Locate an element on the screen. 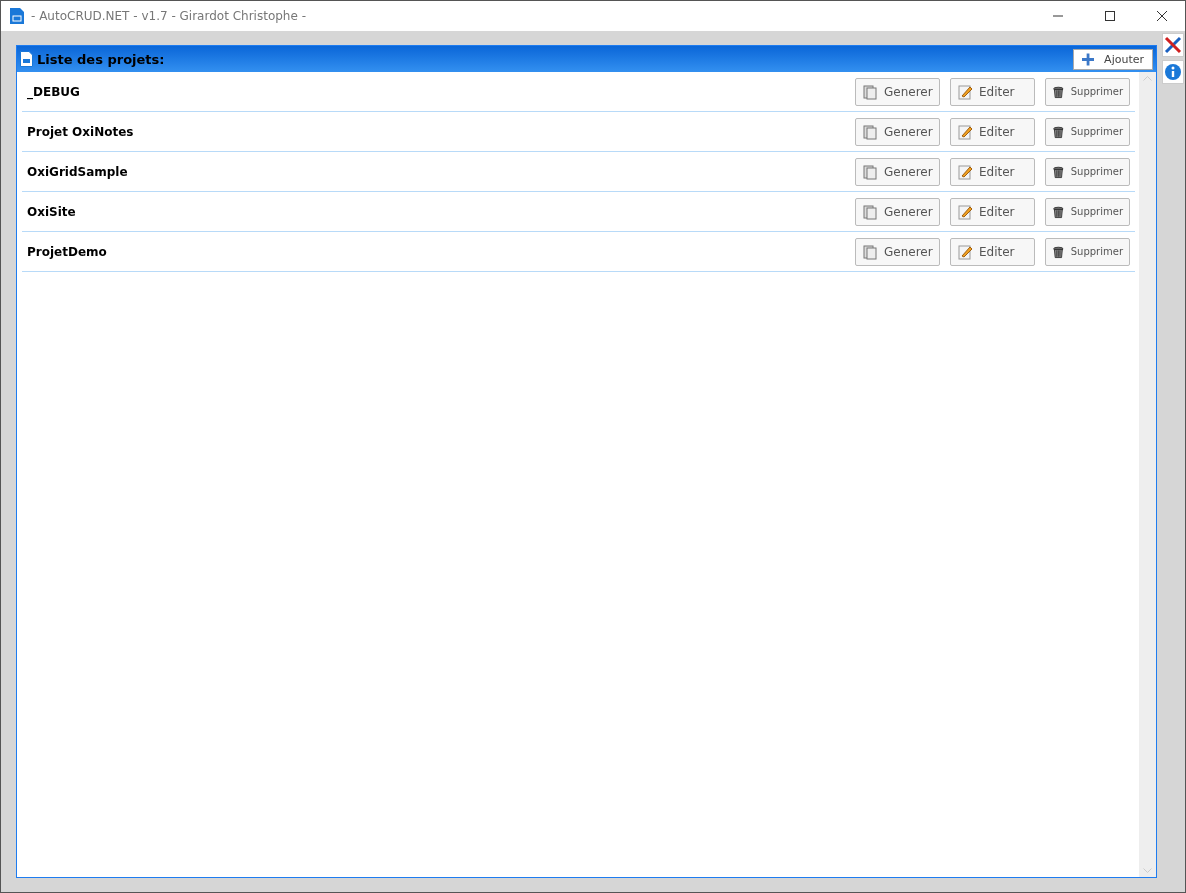 The width and height of the screenshot is (1186, 893). tools-icon is located at coordinates (1173, 45).